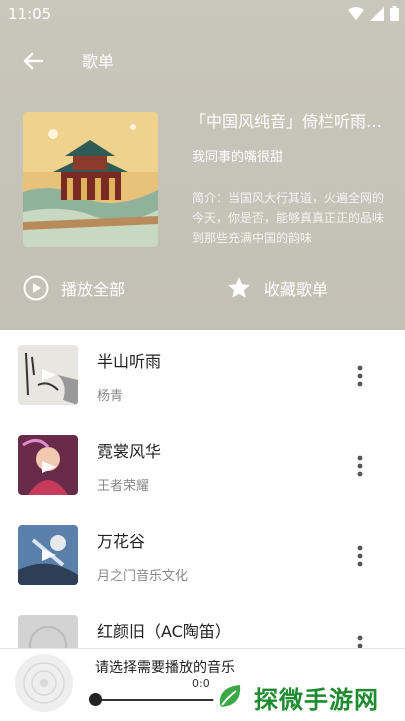  Describe the element at coordinates (30, 14) in the screenshot. I see `status-time: 11:05` at that location.